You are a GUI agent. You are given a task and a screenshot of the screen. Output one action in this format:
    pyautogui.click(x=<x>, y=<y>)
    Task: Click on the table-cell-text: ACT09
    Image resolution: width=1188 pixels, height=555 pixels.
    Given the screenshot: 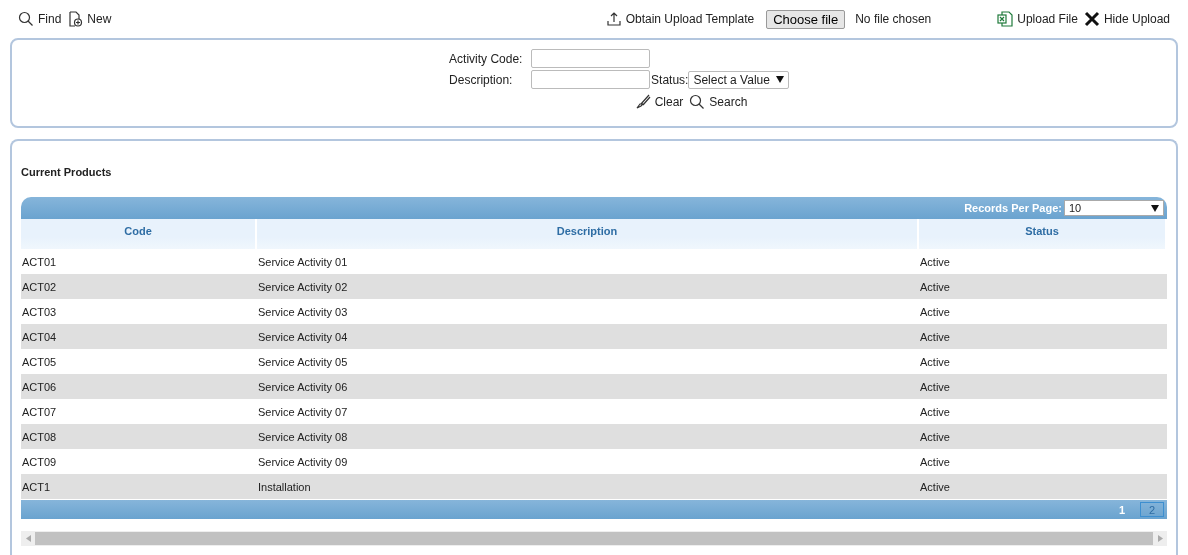 What is the action you would take?
    pyautogui.click(x=39, y=462)
    